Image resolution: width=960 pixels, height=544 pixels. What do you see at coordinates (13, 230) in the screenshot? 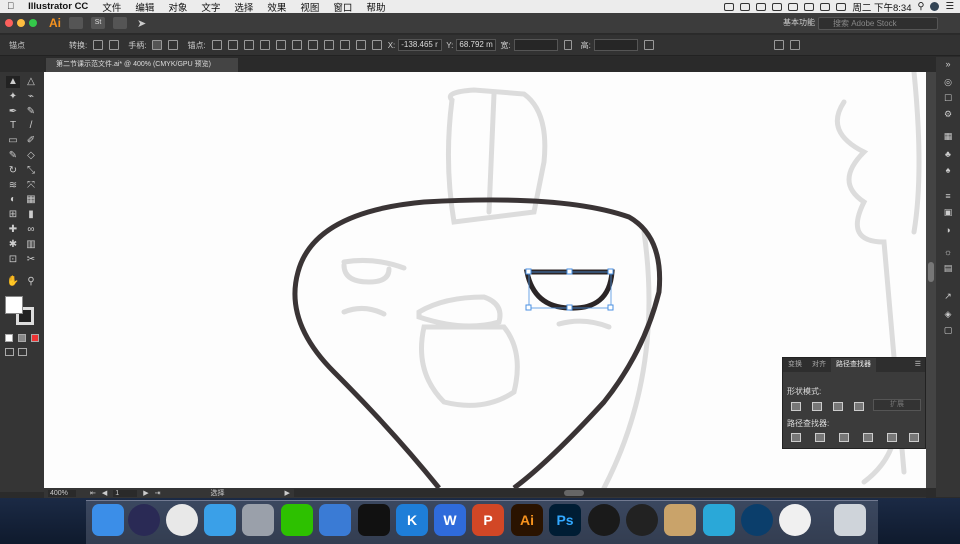
I see `eyedropper-tool-icon: ✚` at bounding box center [13, 230].